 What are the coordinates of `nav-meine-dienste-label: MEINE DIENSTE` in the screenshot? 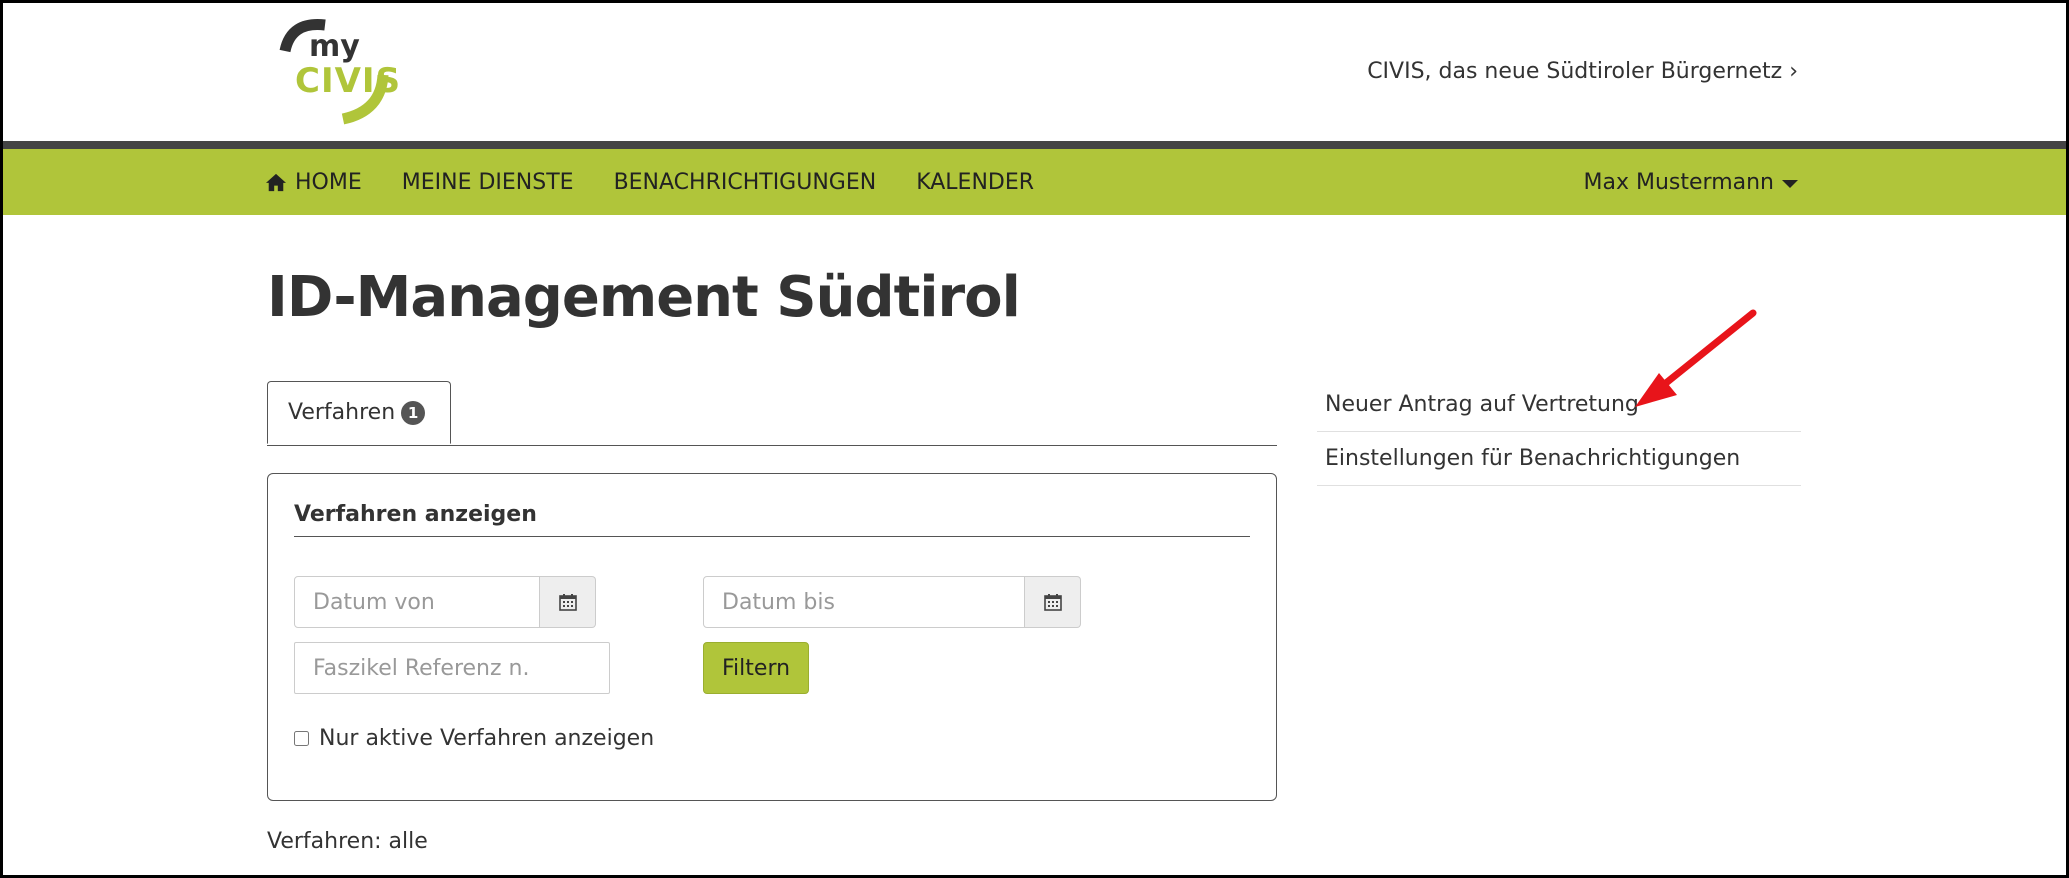 It's located at (487, 182).